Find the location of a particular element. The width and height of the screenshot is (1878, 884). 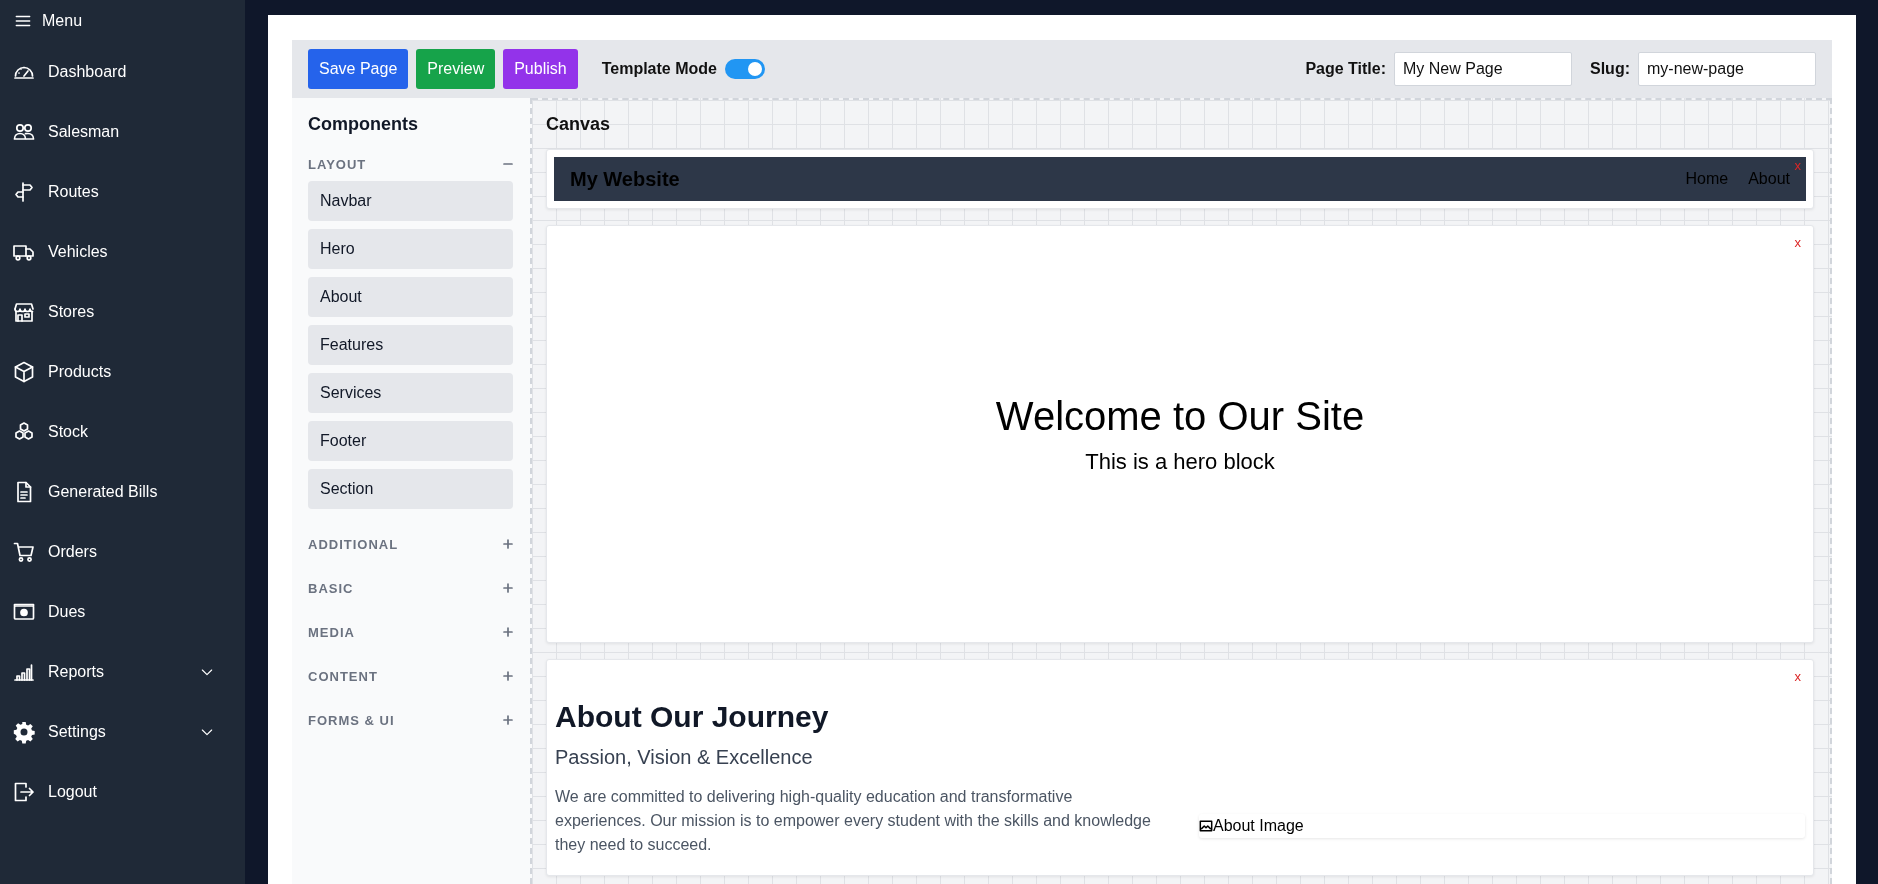

category-header: MEDIA is located at coordinates (410, 632).